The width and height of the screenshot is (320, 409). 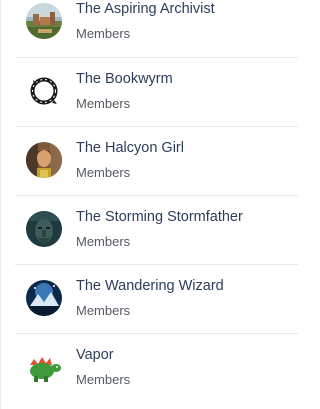 I want to click on portrait-painting-avatar, so click(x=44, y=160).